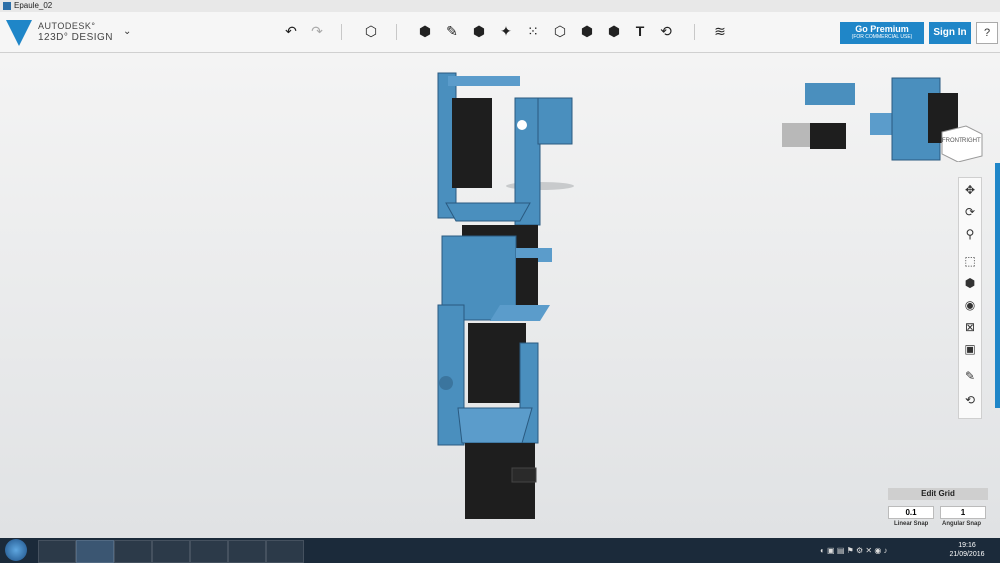 This screenshot has height=563, width=1000. Describe the element at coordinates (57, 551) in the screenshot. I see `taskbar-explorer-icon` at that location.